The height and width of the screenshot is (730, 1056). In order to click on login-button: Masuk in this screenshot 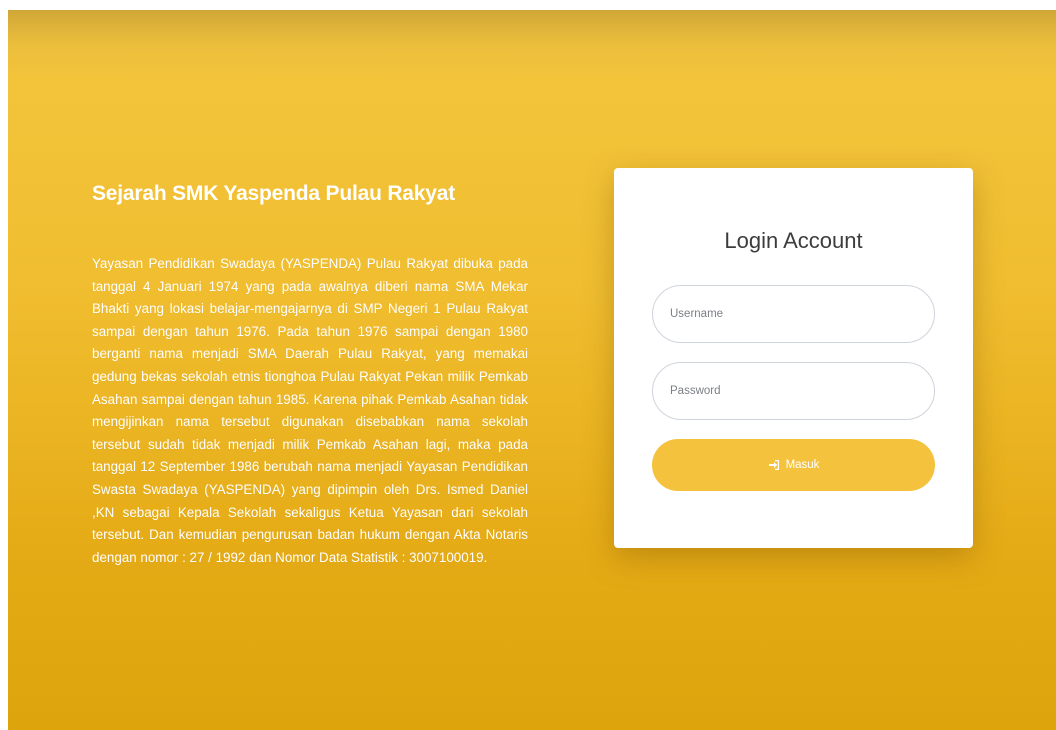, I will do `click(793, 465)`.